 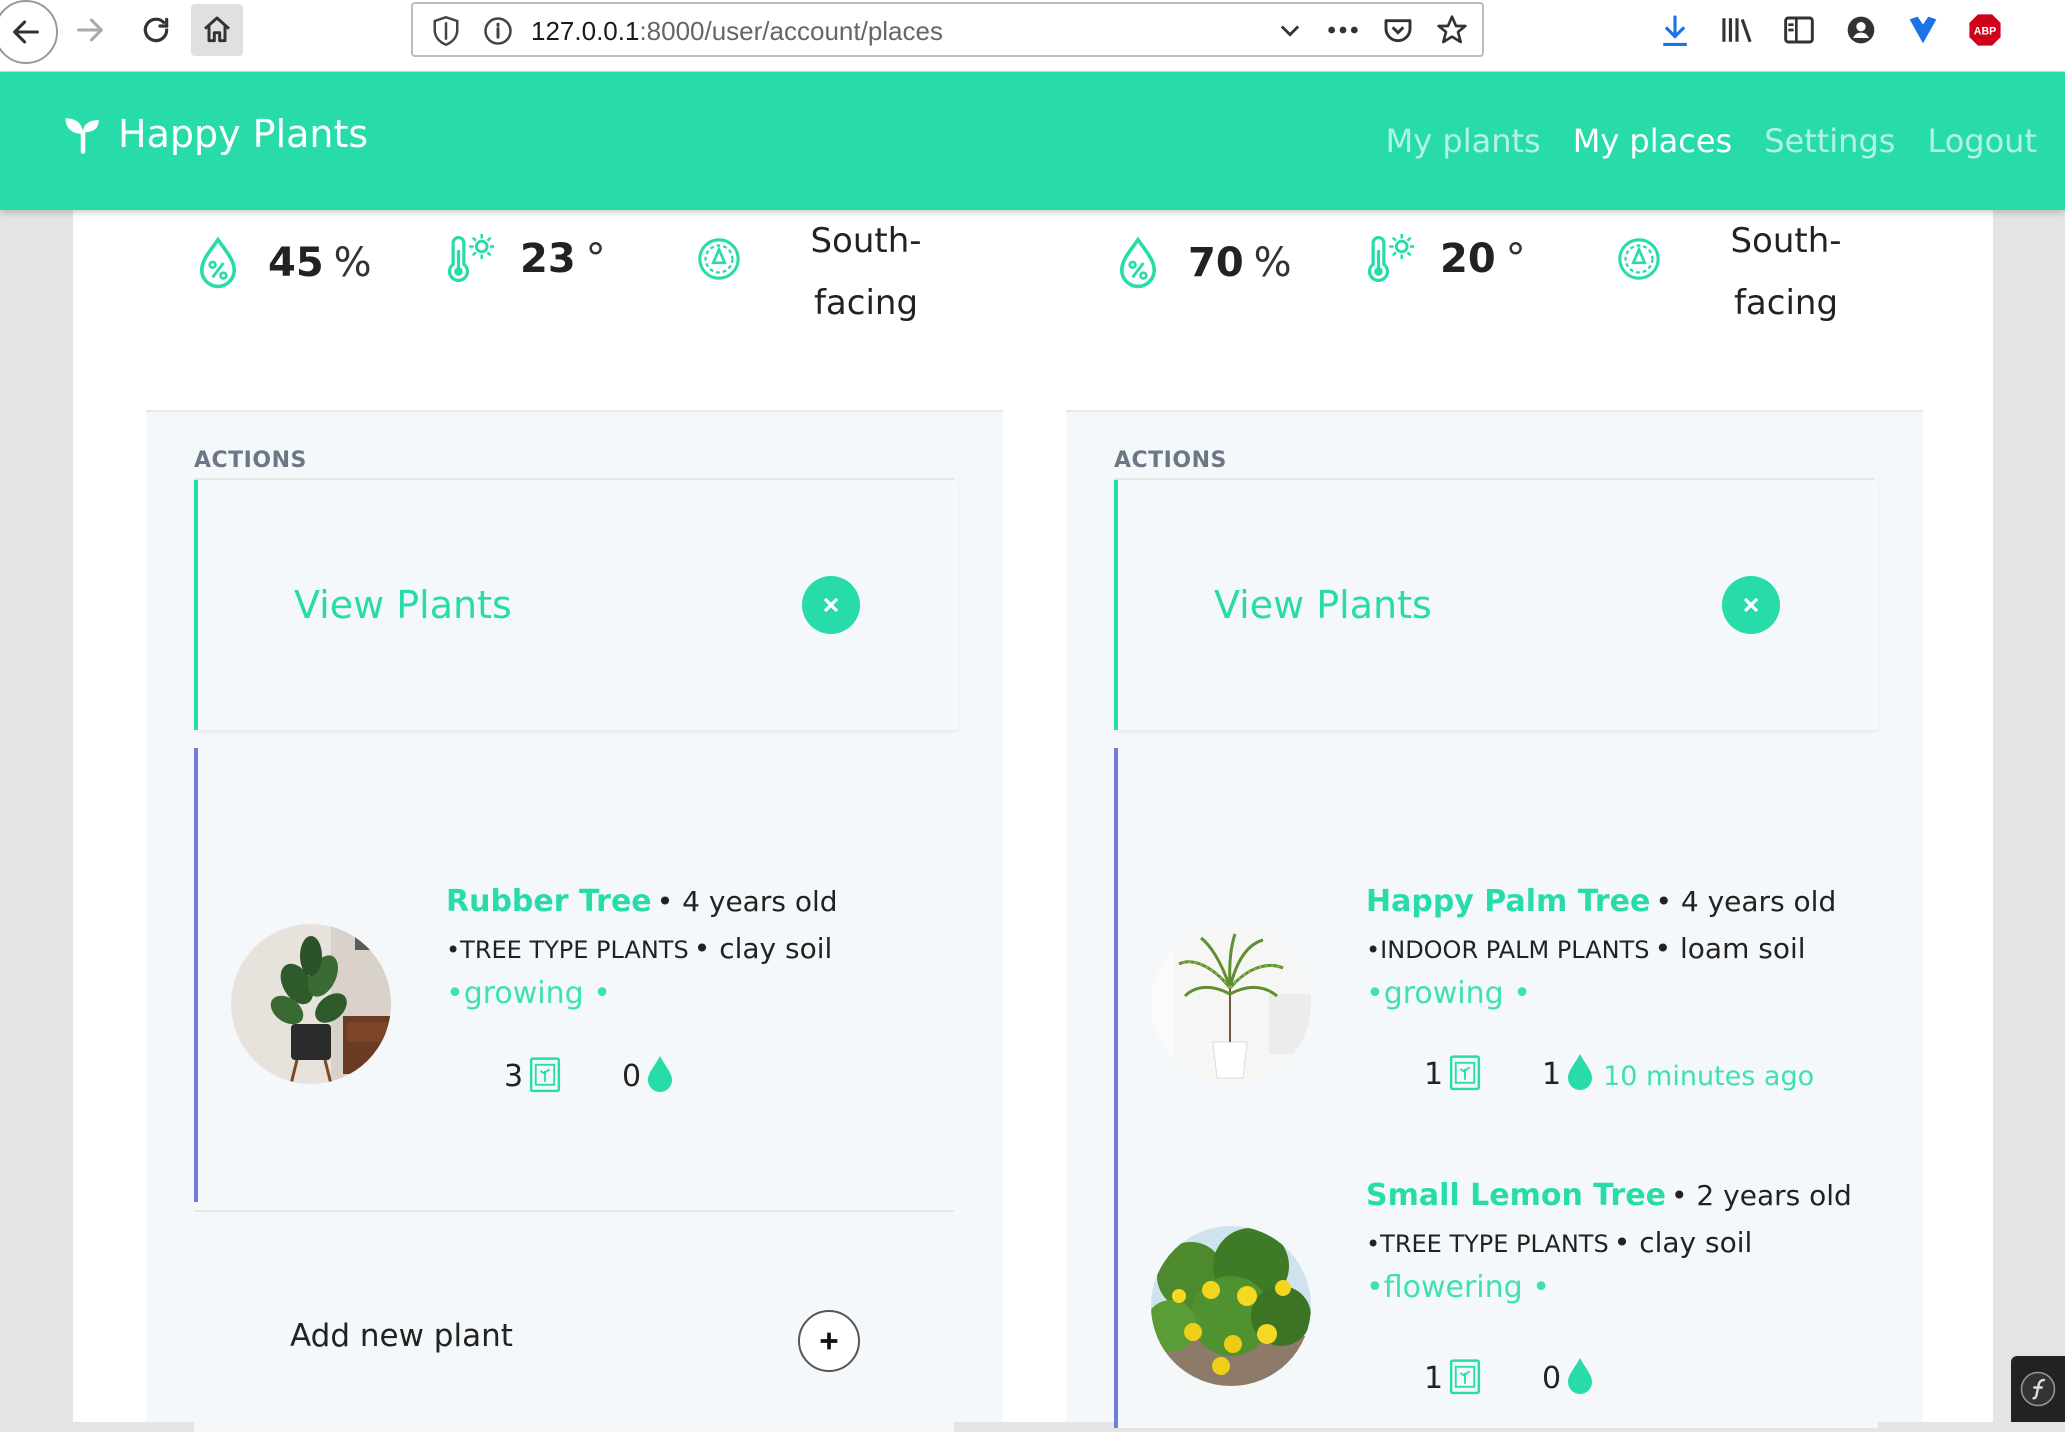 What do you see at coordinates (548, 259) in the screenshot?
I see `temperature-value: 23` at bounding box center [548, 259].